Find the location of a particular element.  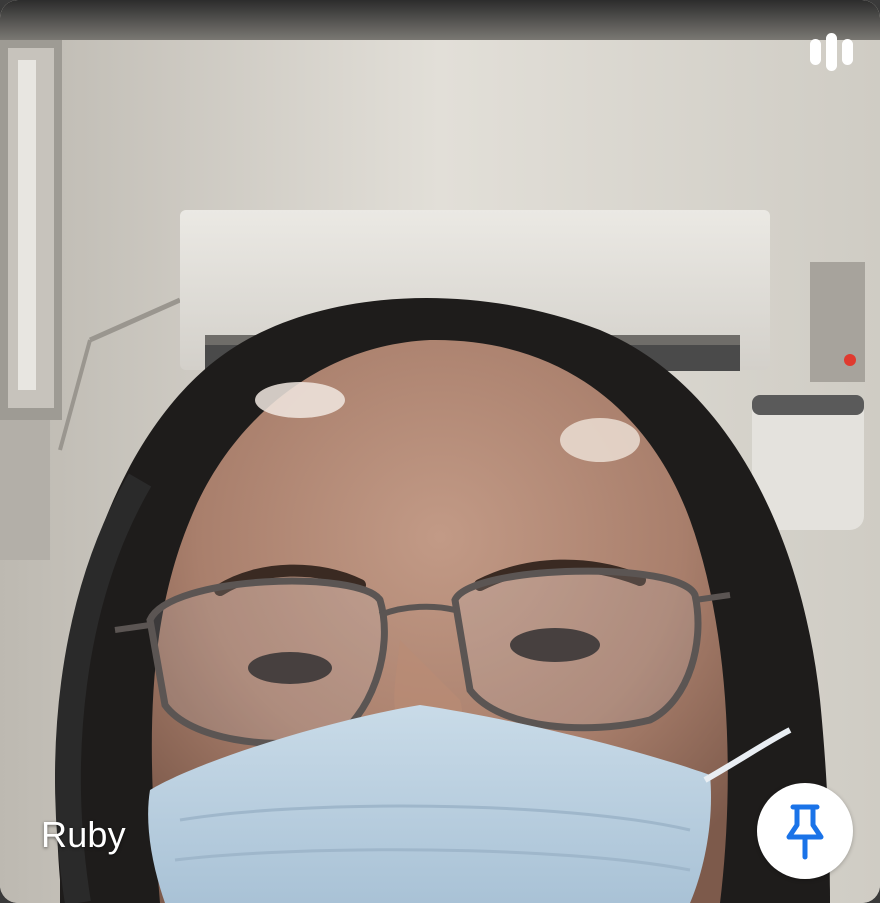

participant-name-label: Ruby is located at coordinates (83, 834).